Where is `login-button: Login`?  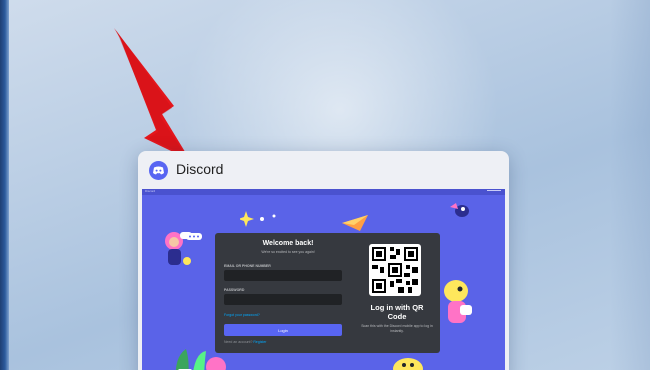
login-button: Login is located at coordinates (283, 330).